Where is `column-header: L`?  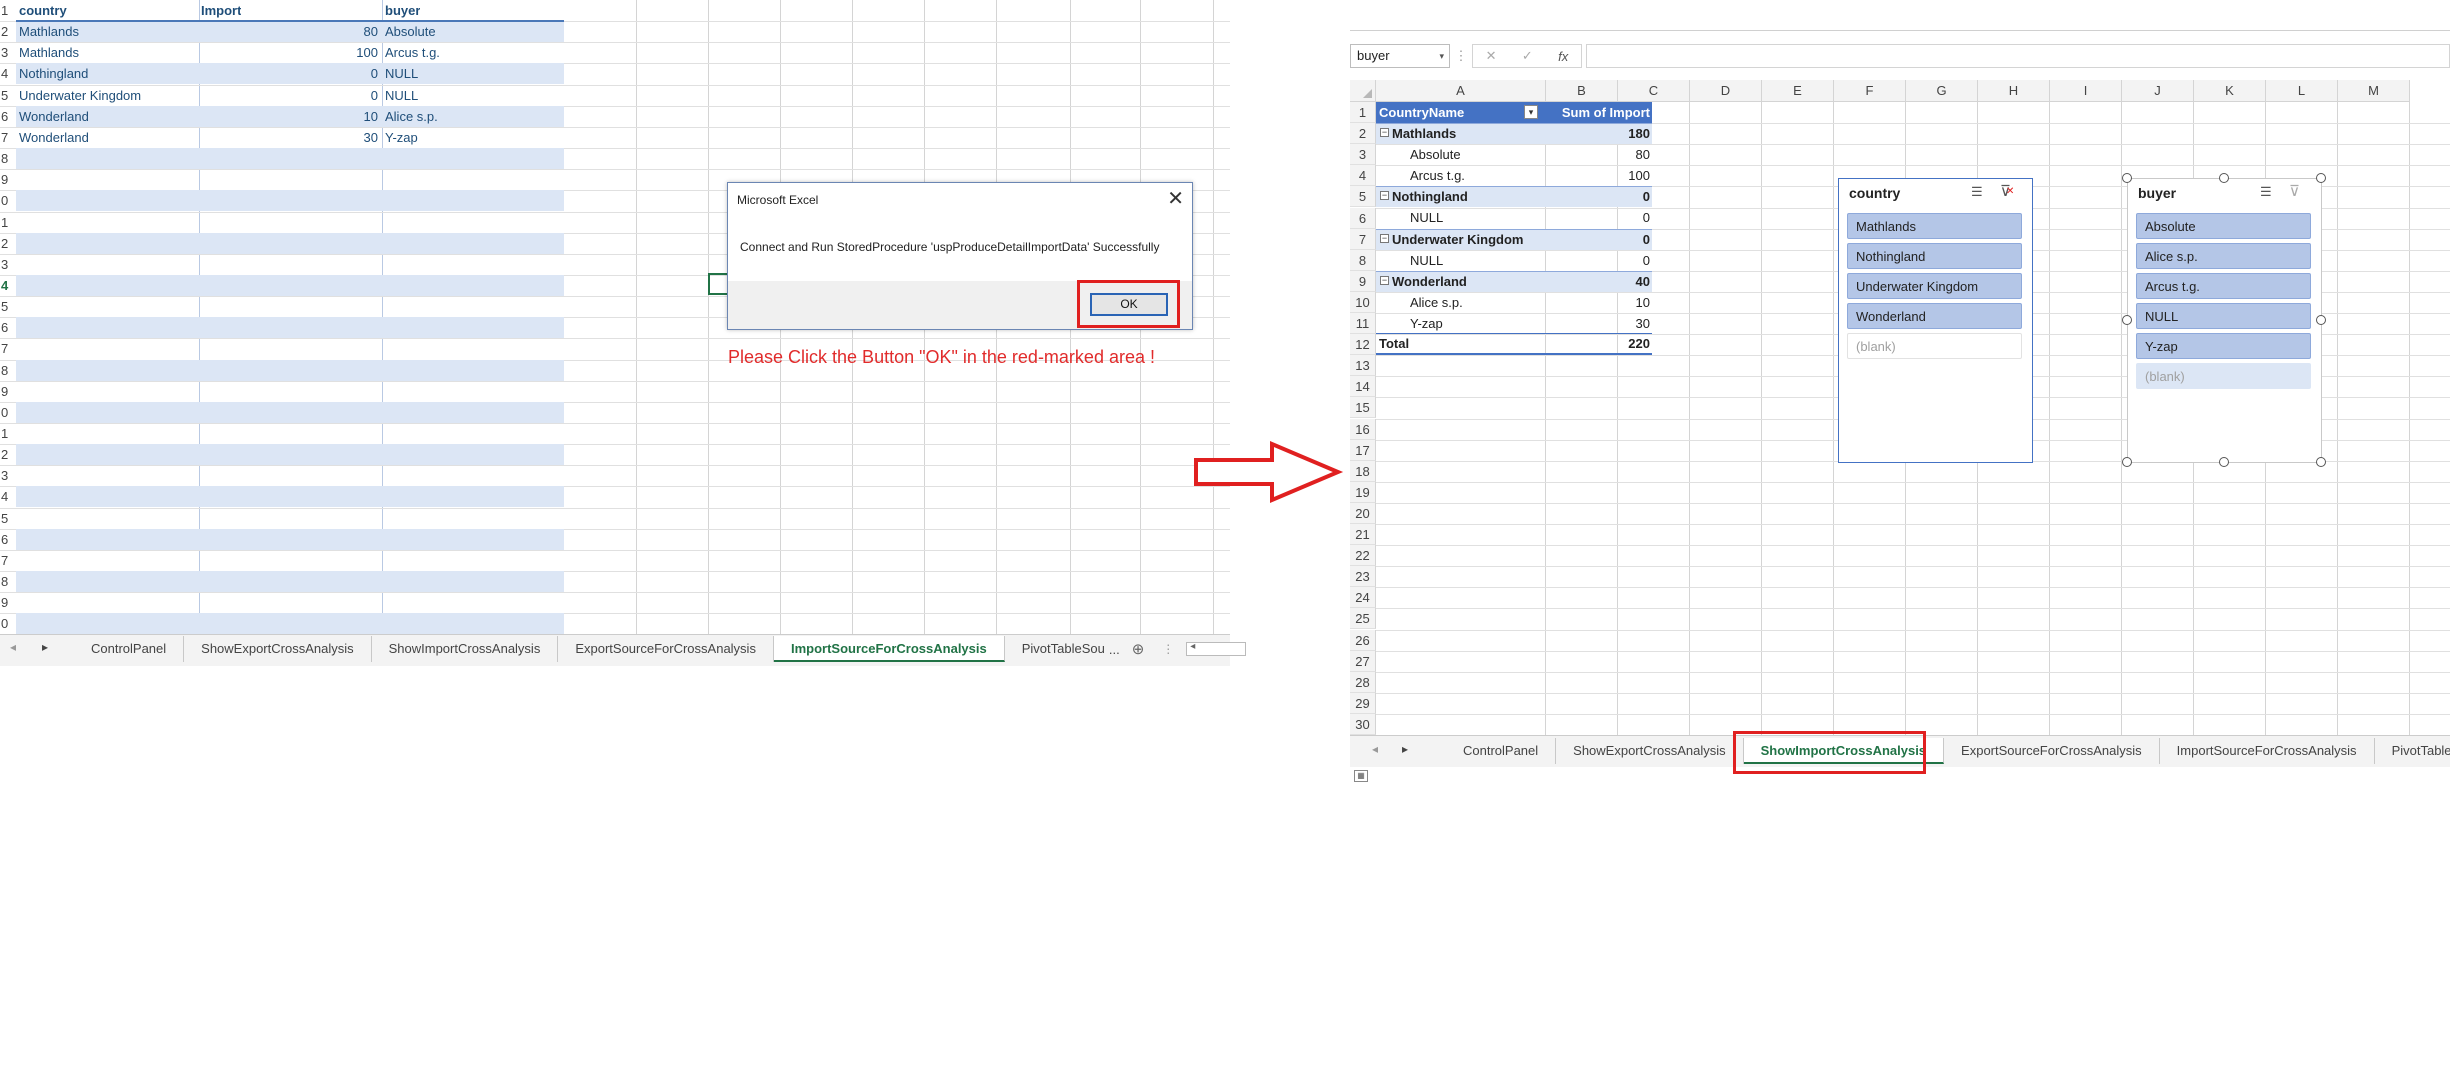 column-header: L is located at coordinates (2302, 91).